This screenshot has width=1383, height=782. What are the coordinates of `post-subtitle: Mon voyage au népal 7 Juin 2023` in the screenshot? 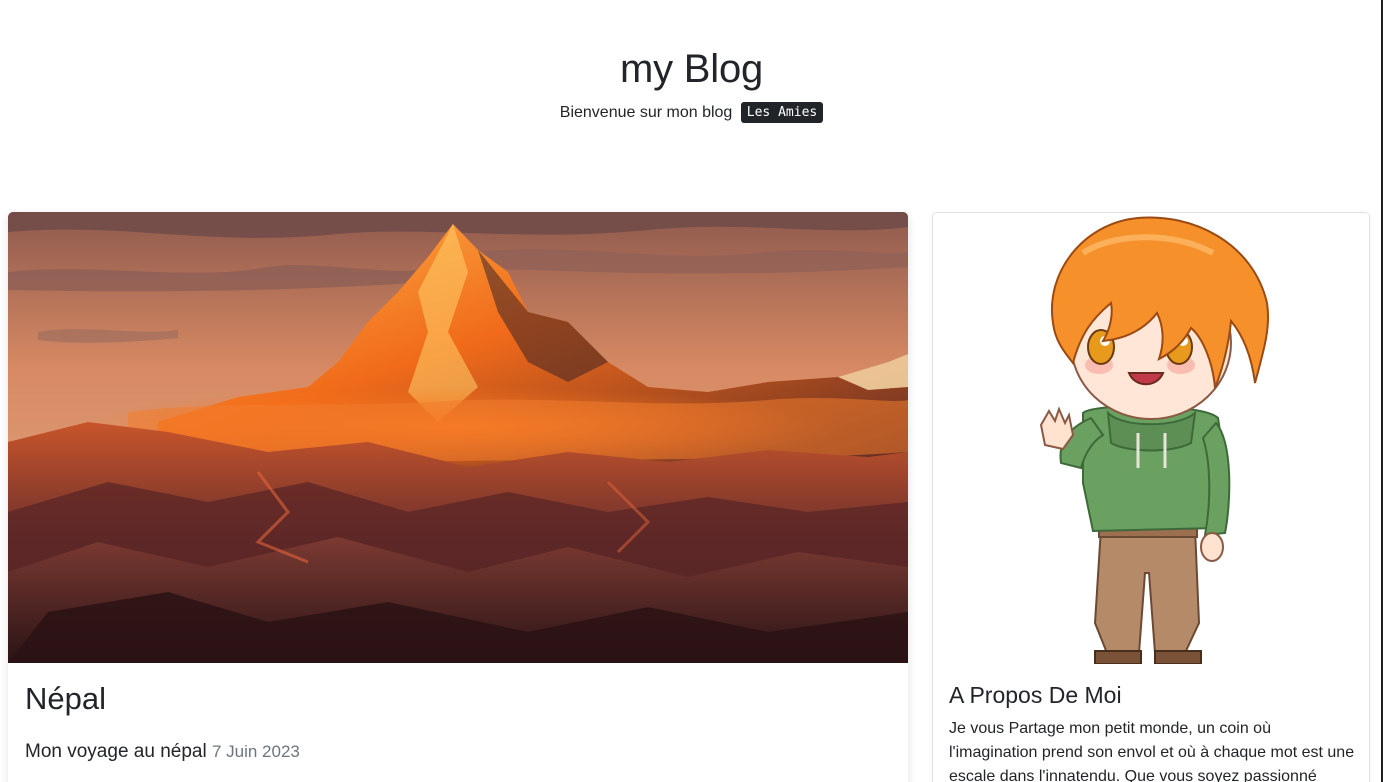 It's located at (162, 752).